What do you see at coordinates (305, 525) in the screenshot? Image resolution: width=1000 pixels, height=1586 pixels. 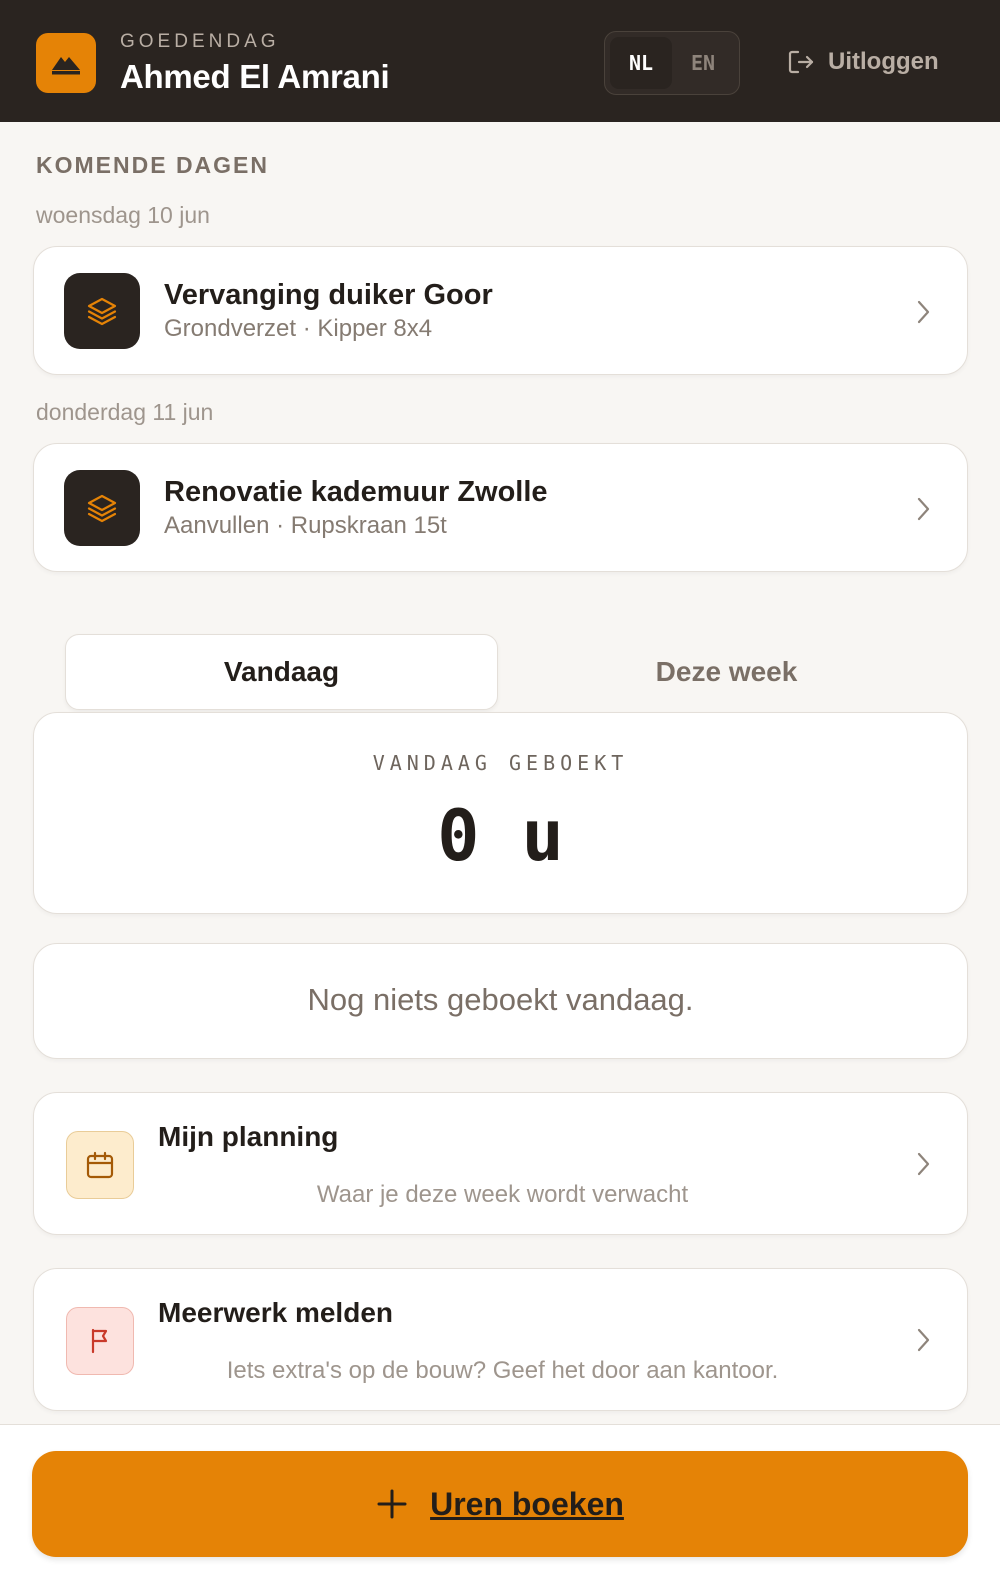 I see `job-subtitle: Aanvullen · Rupskraan 15t` at bounding box center [305, 525].